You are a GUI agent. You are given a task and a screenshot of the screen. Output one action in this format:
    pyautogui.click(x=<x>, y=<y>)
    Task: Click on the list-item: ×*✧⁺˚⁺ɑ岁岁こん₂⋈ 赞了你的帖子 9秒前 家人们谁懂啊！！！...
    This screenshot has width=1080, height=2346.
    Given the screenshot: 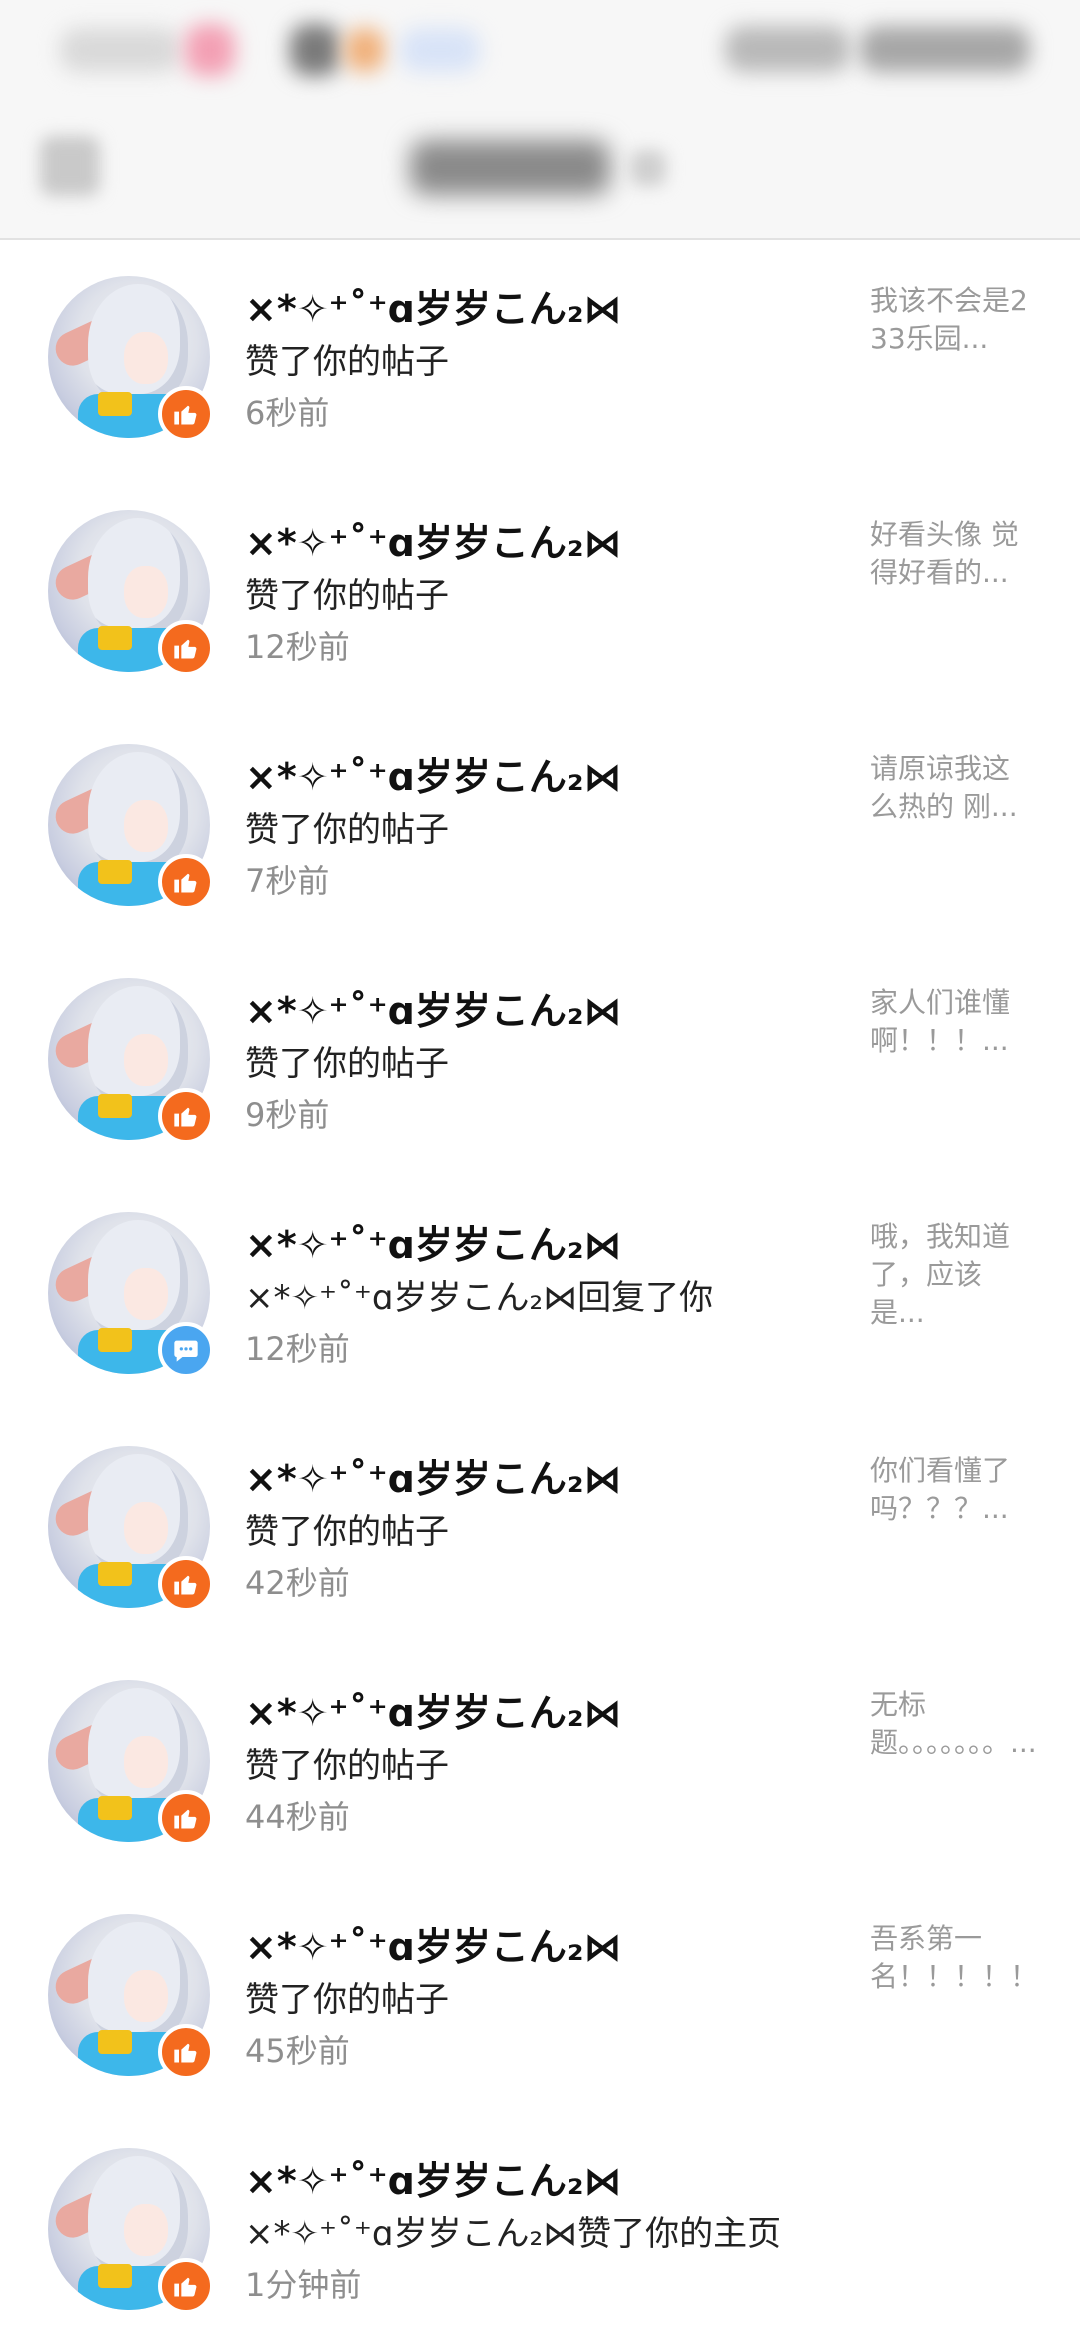 What is the action you would take?
    pyautogui.click(x=540, y=1059)
    